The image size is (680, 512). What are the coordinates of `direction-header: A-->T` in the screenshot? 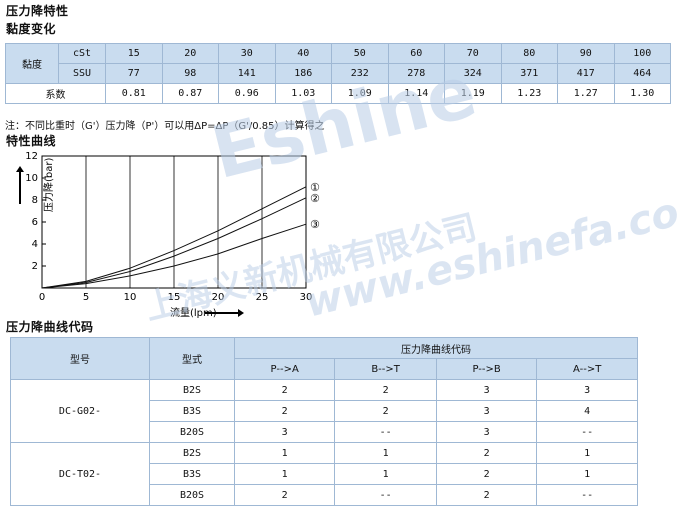 It's located at (587, 369).